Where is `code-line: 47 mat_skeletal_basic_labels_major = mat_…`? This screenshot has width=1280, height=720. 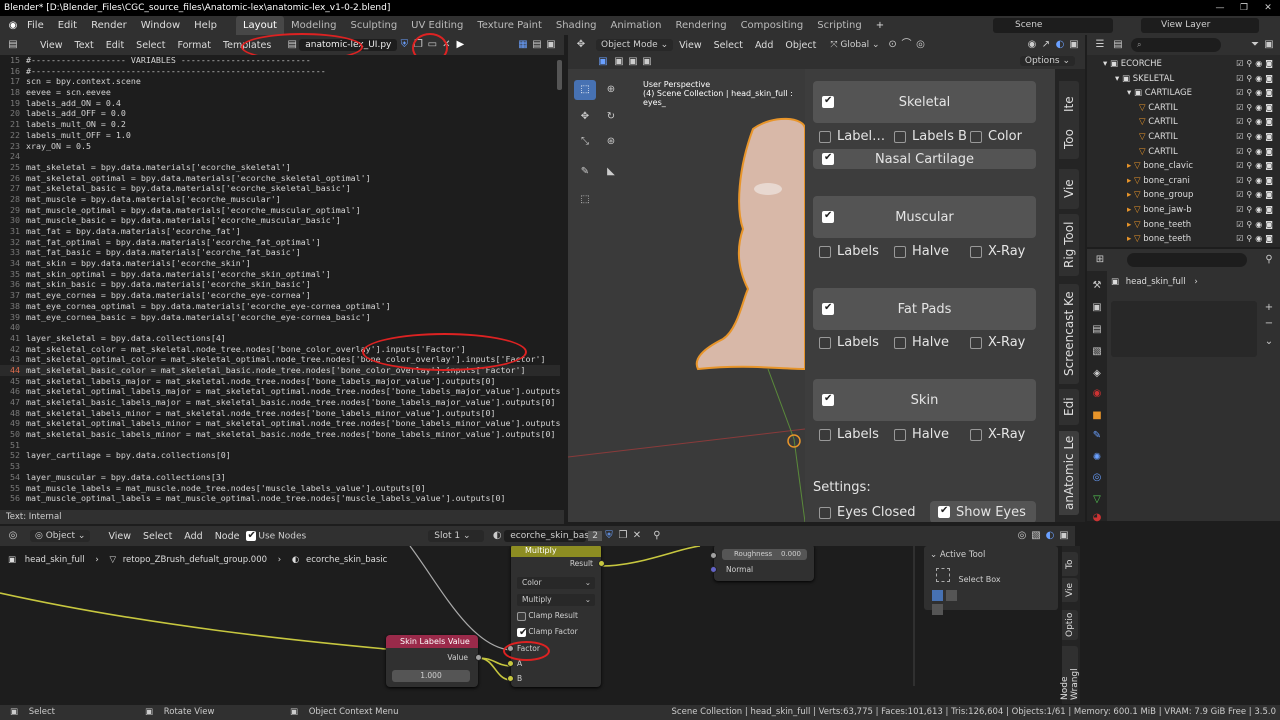
code-line: 47 mat_skeletal_basic_labels_major = mat_… is located at coordinates (280, 402).